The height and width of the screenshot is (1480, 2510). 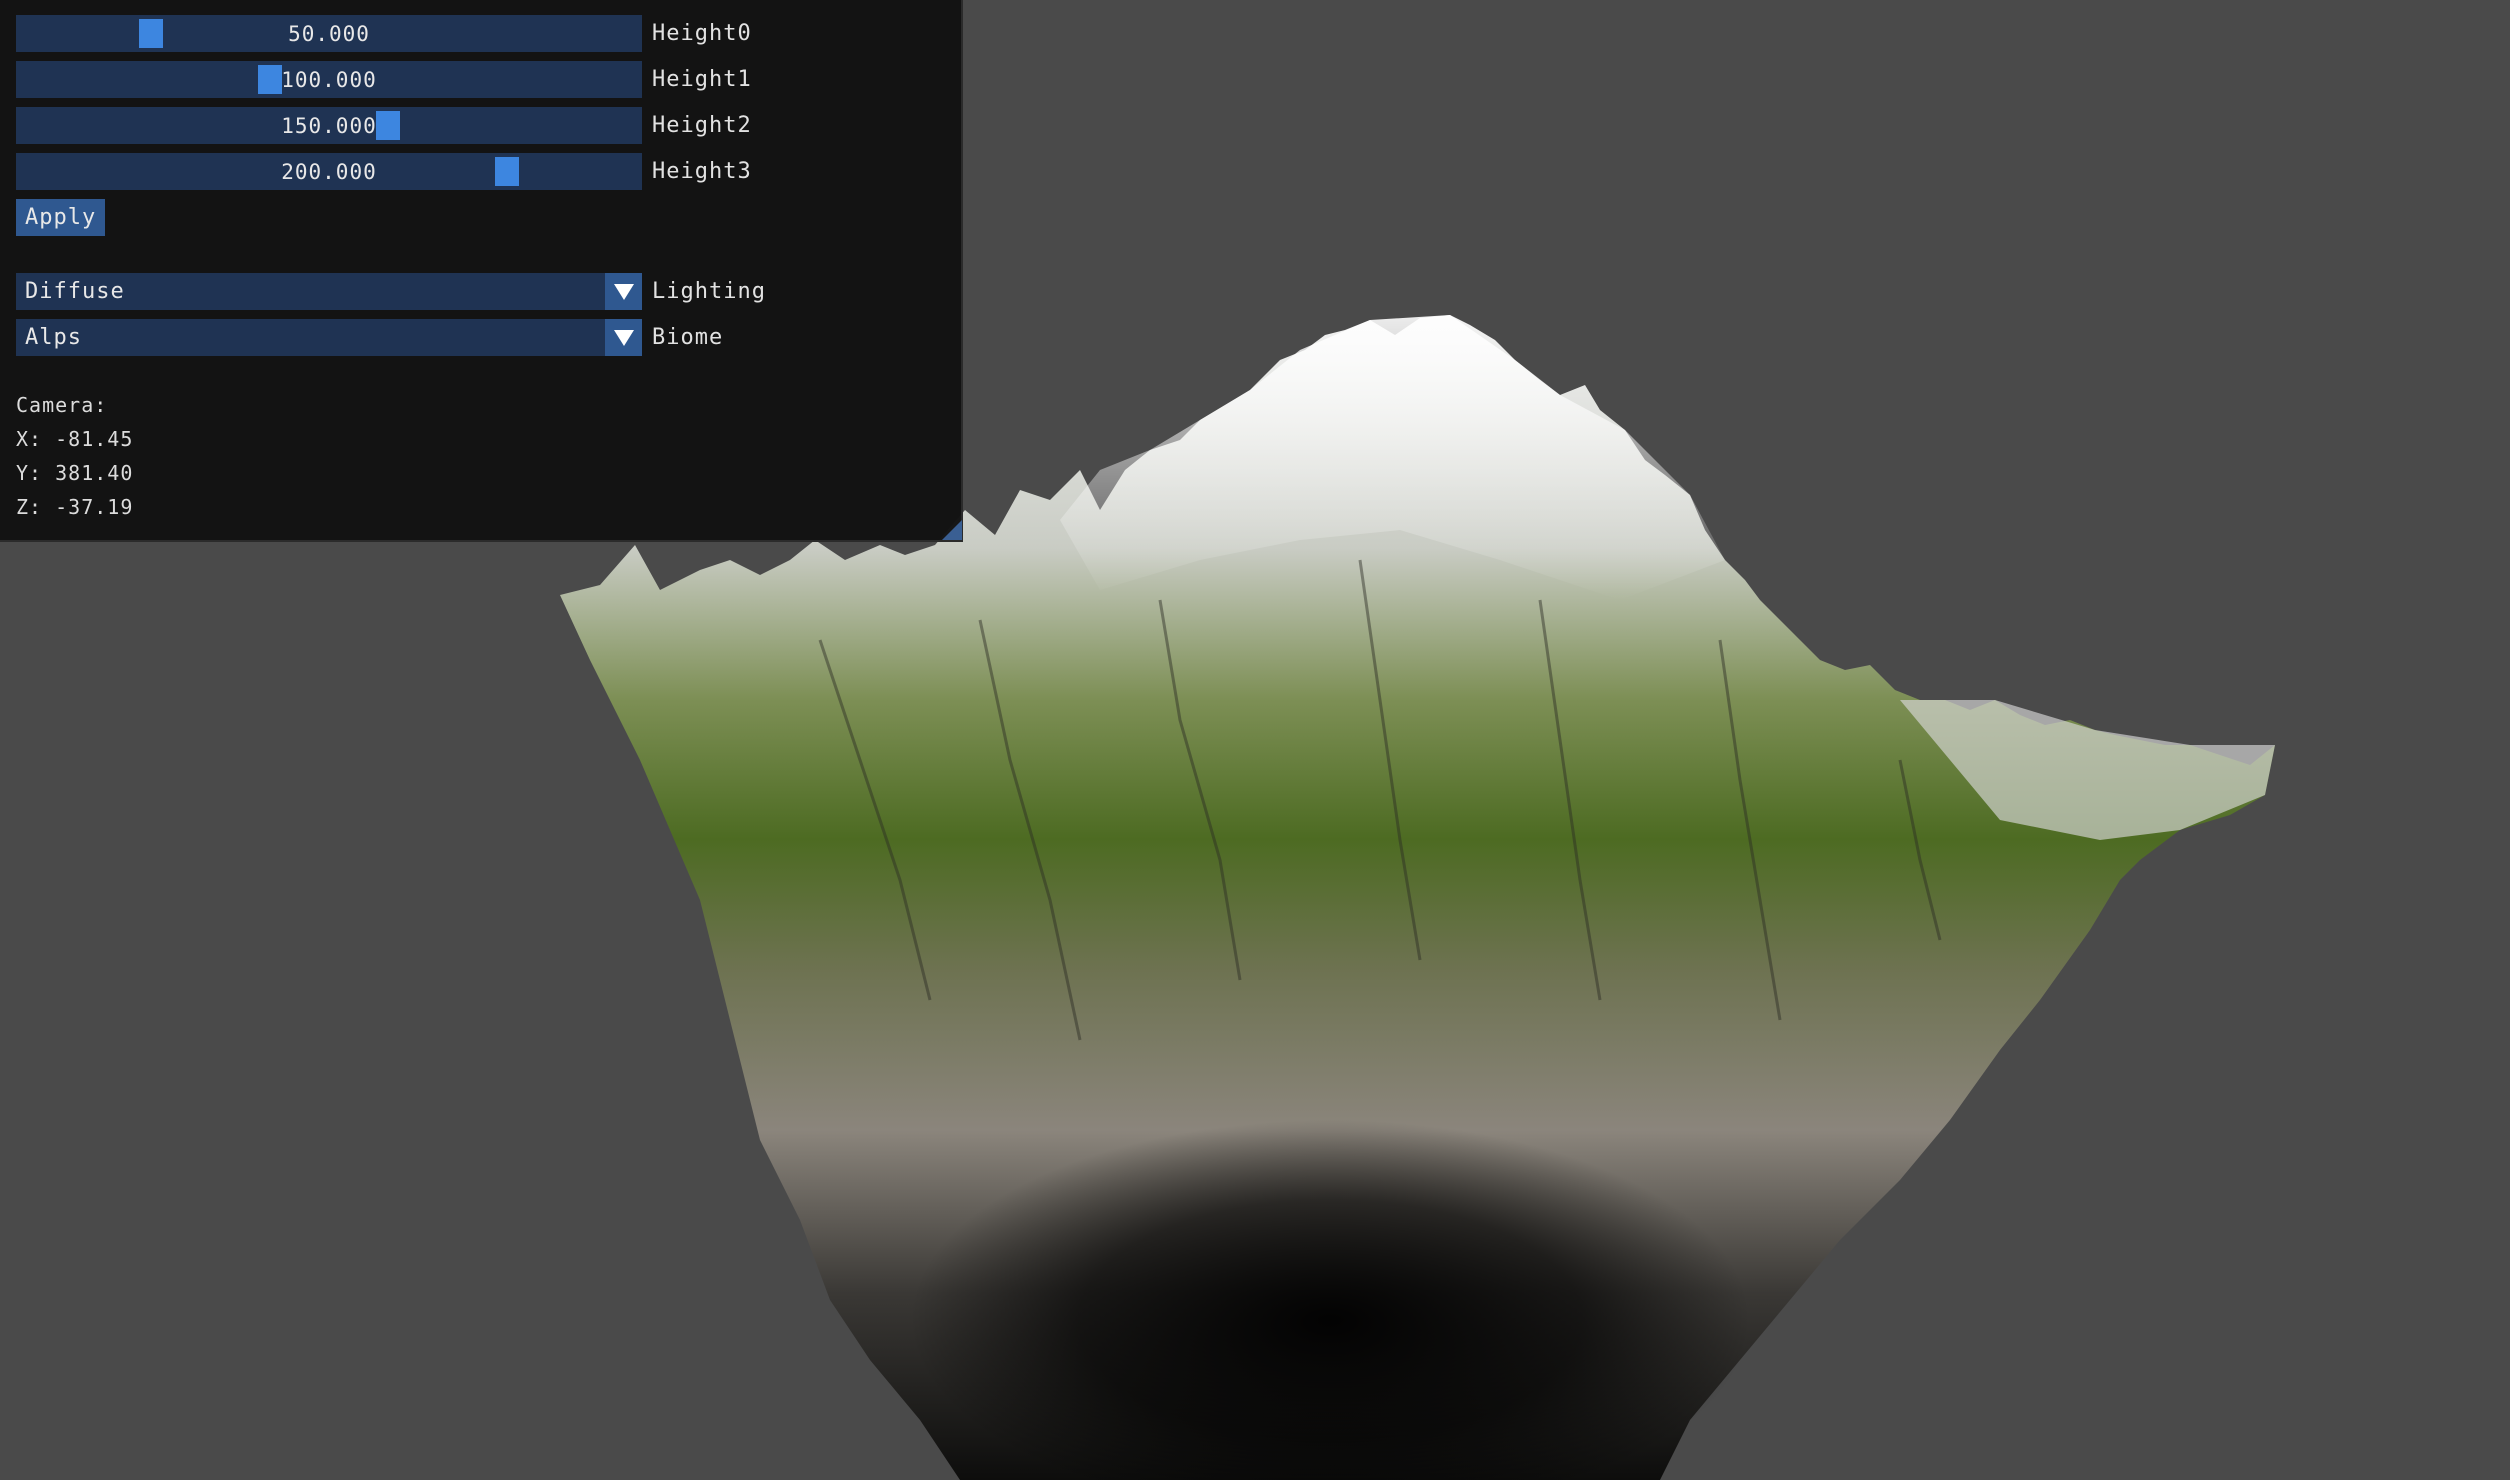 I want to click on lighting-combo: Diffuse, so click(x=329, y=291).